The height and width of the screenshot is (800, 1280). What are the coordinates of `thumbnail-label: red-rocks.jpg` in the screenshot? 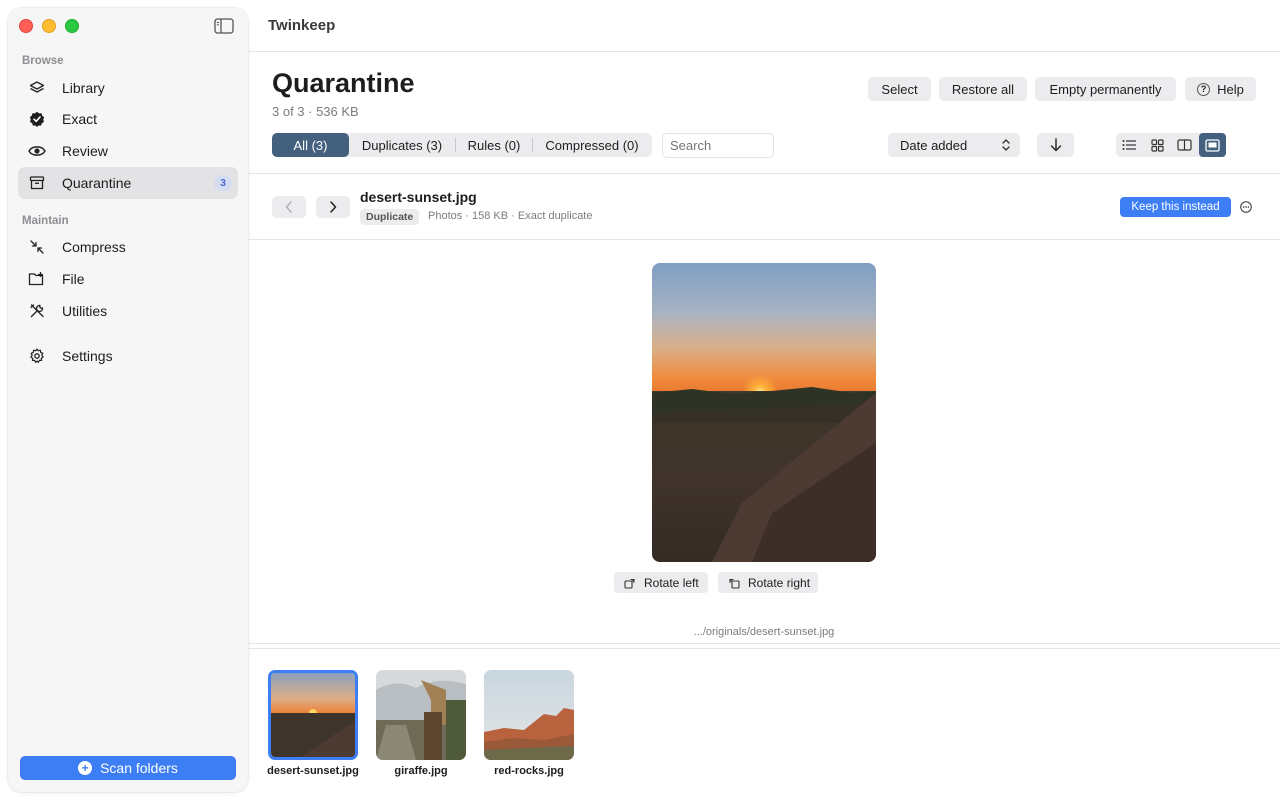 It's located at (529, 771).